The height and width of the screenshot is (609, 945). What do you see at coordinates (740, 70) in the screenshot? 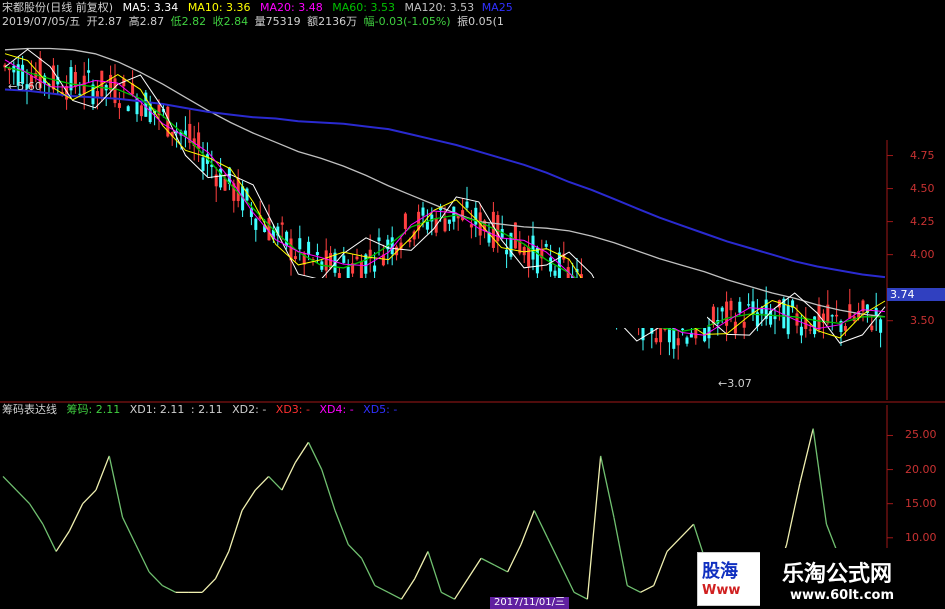
I see `redaction-top` at bounding box center [740, 70].